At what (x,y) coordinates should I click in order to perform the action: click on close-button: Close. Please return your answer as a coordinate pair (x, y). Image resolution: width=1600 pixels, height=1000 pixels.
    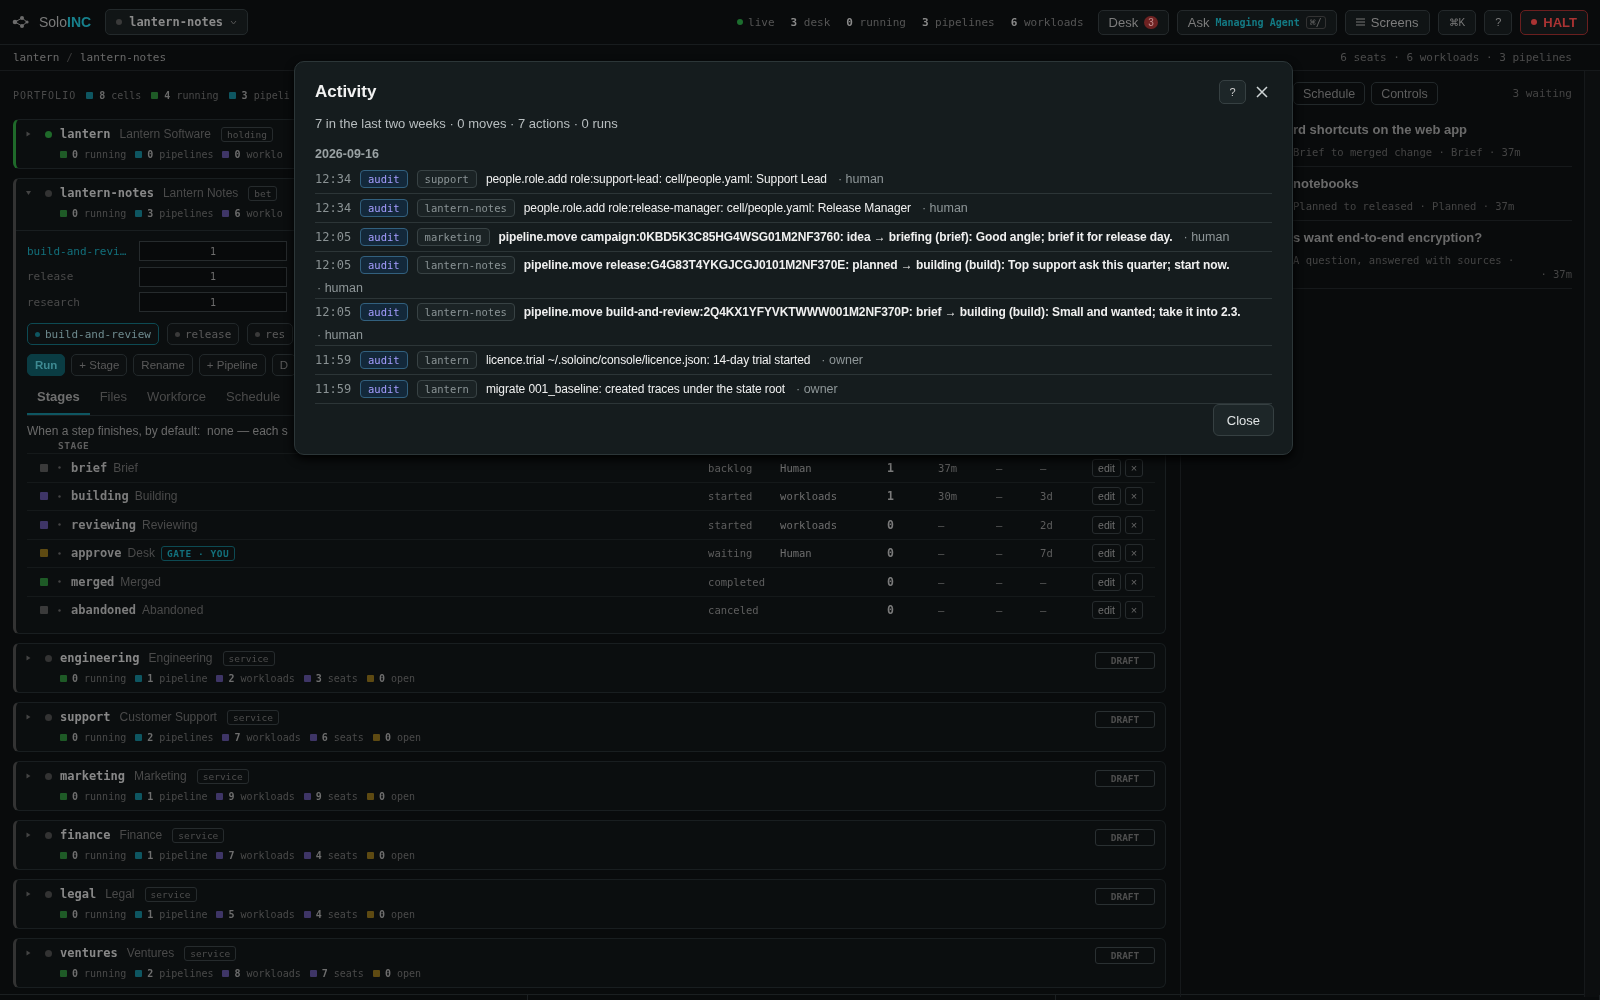
    Looking at the image, I should click on (1243, 420).